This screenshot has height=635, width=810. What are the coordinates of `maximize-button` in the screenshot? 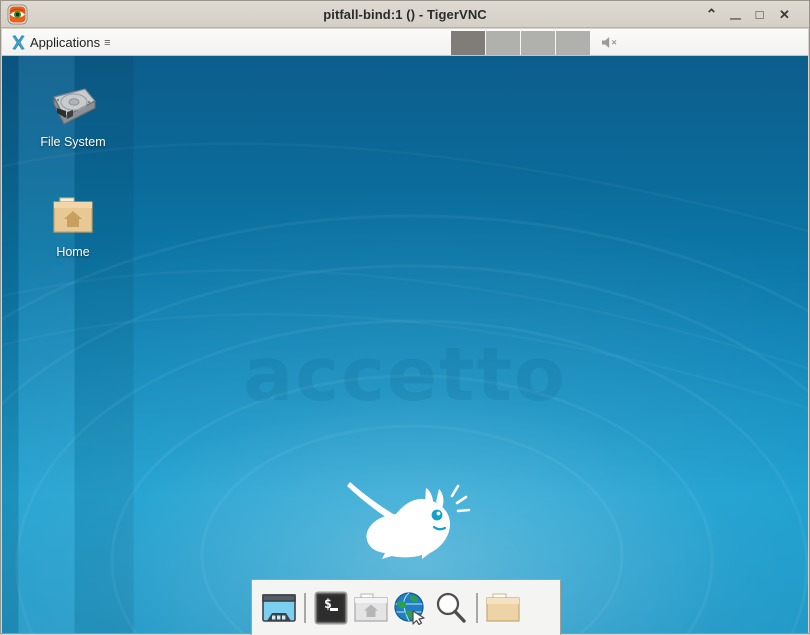 It's located at (759, 14).